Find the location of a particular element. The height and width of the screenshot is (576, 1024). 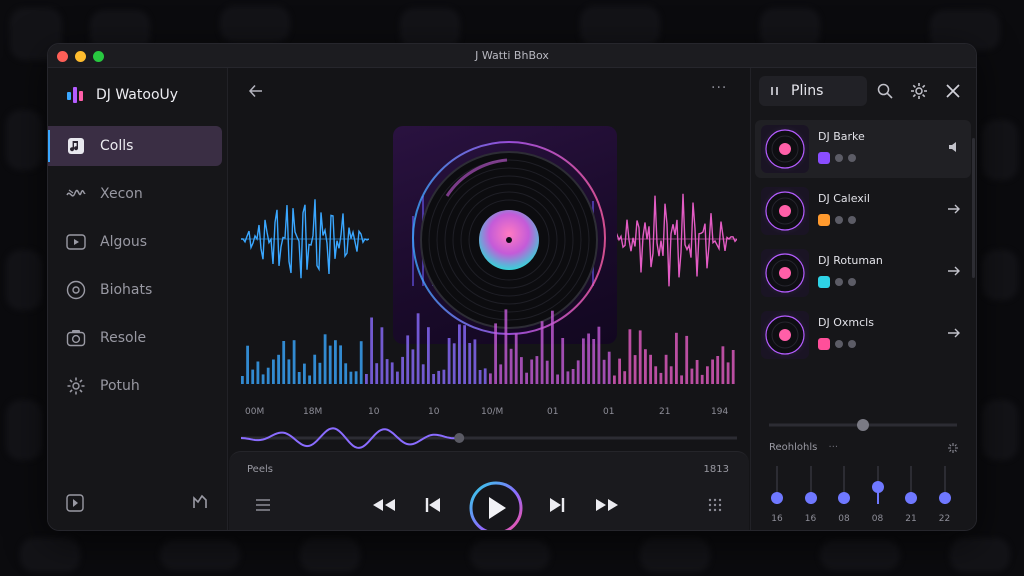

crossfade-slider is located at coordinates (863, 425).